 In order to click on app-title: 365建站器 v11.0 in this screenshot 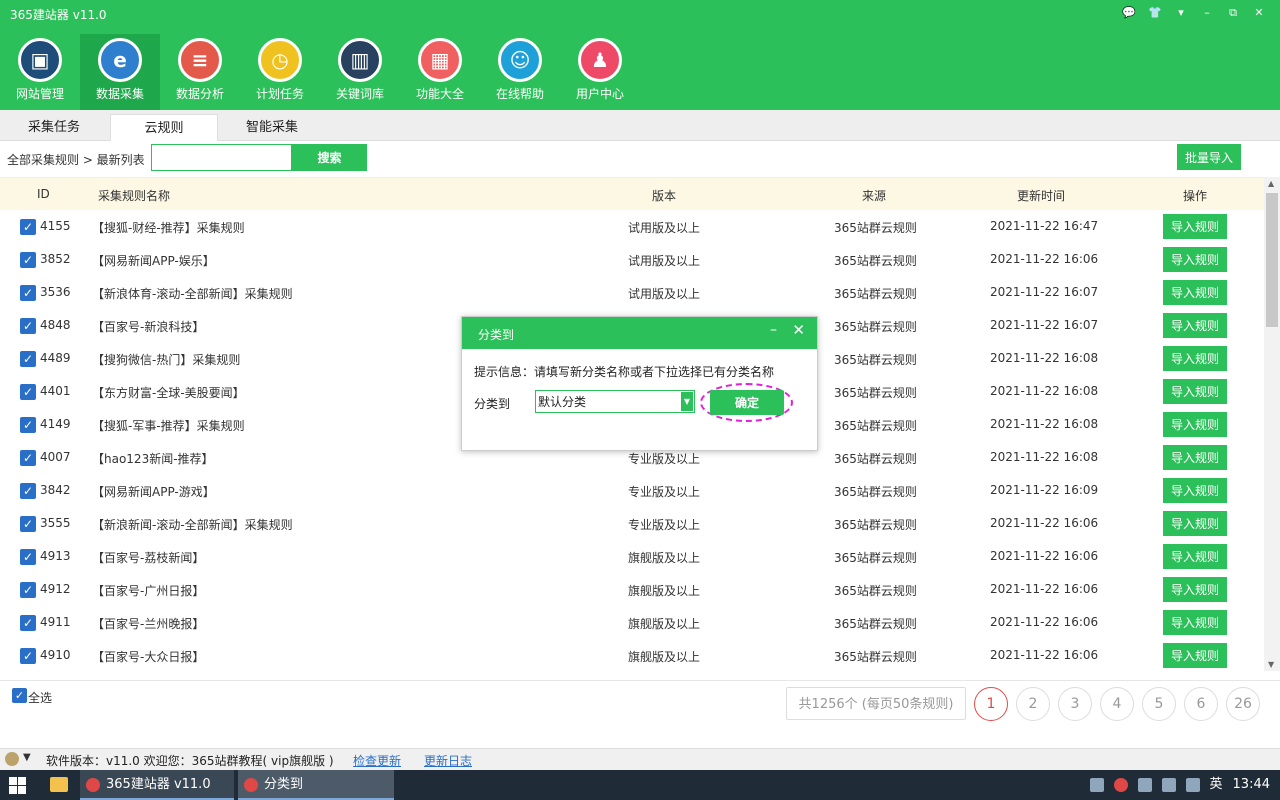, I will do `click(58, 15)`.